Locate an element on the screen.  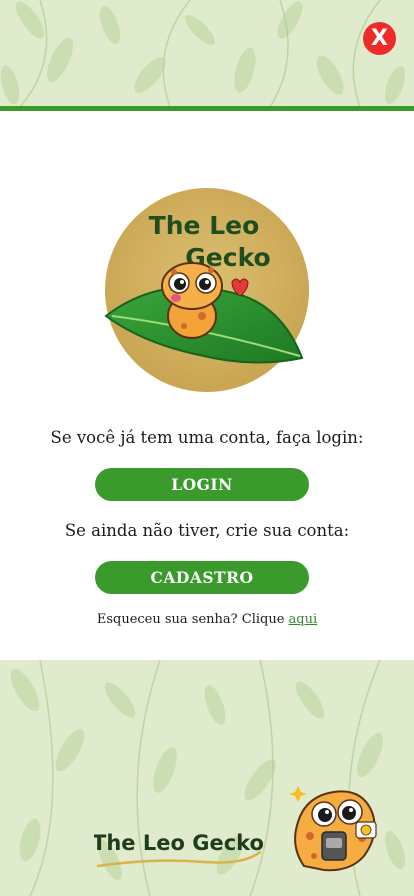
gecko-phone-icon is located at coordinates (333, 829).